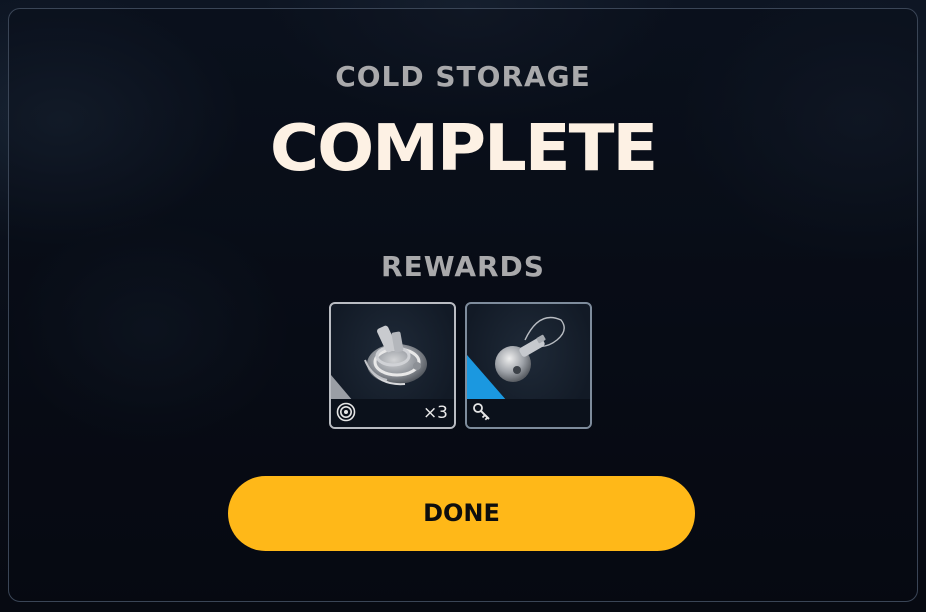 The width and height of the screenshot is (926, 612). What do you see at coordinates (435, 413) in the screenshot?
I see `reward-quantity: ×3` at bounding box center [435, 413].